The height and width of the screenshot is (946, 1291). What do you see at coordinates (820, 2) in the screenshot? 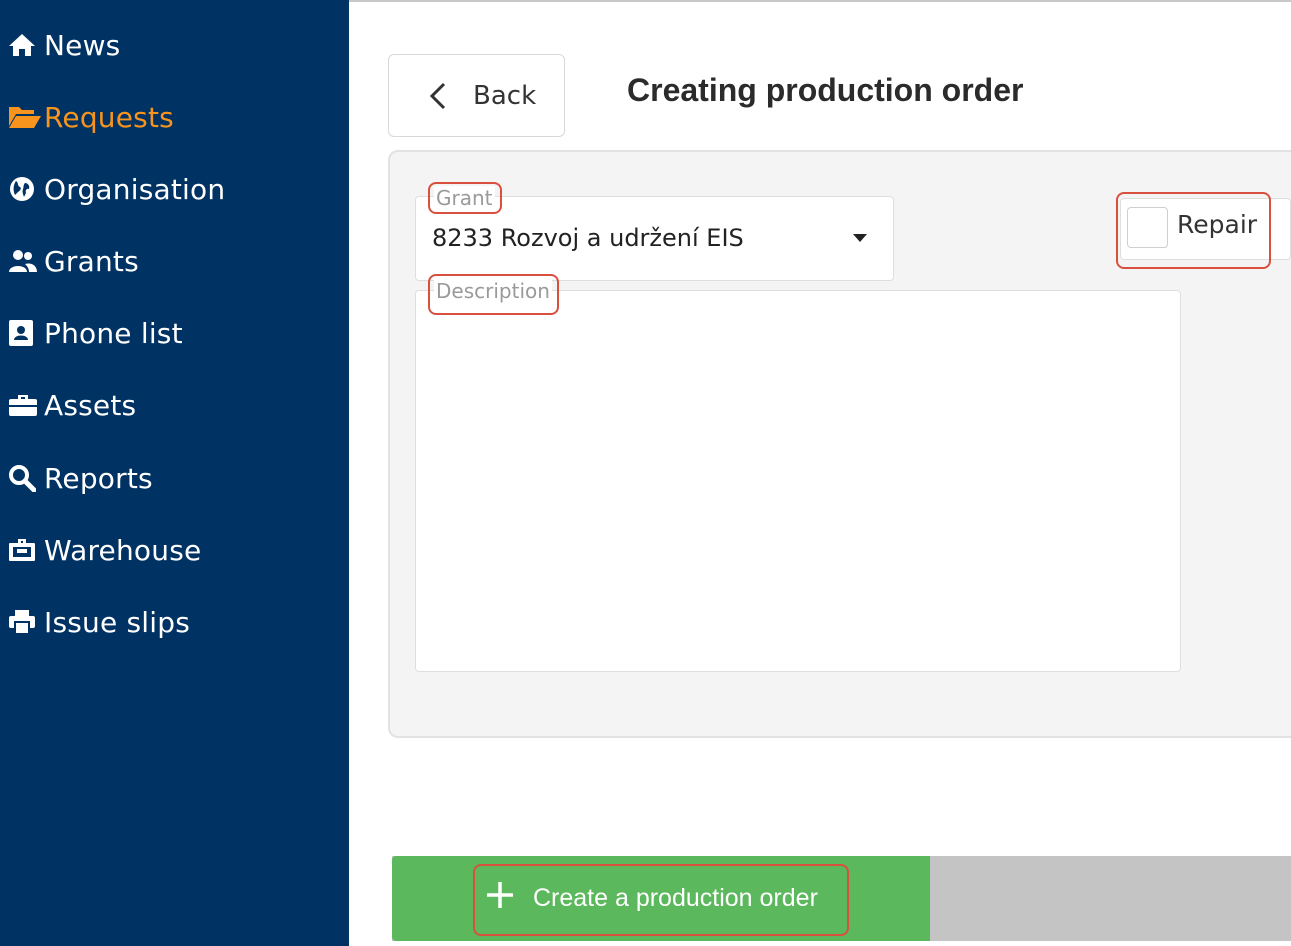
I see `top-divider` at bounding box center [820, 2].